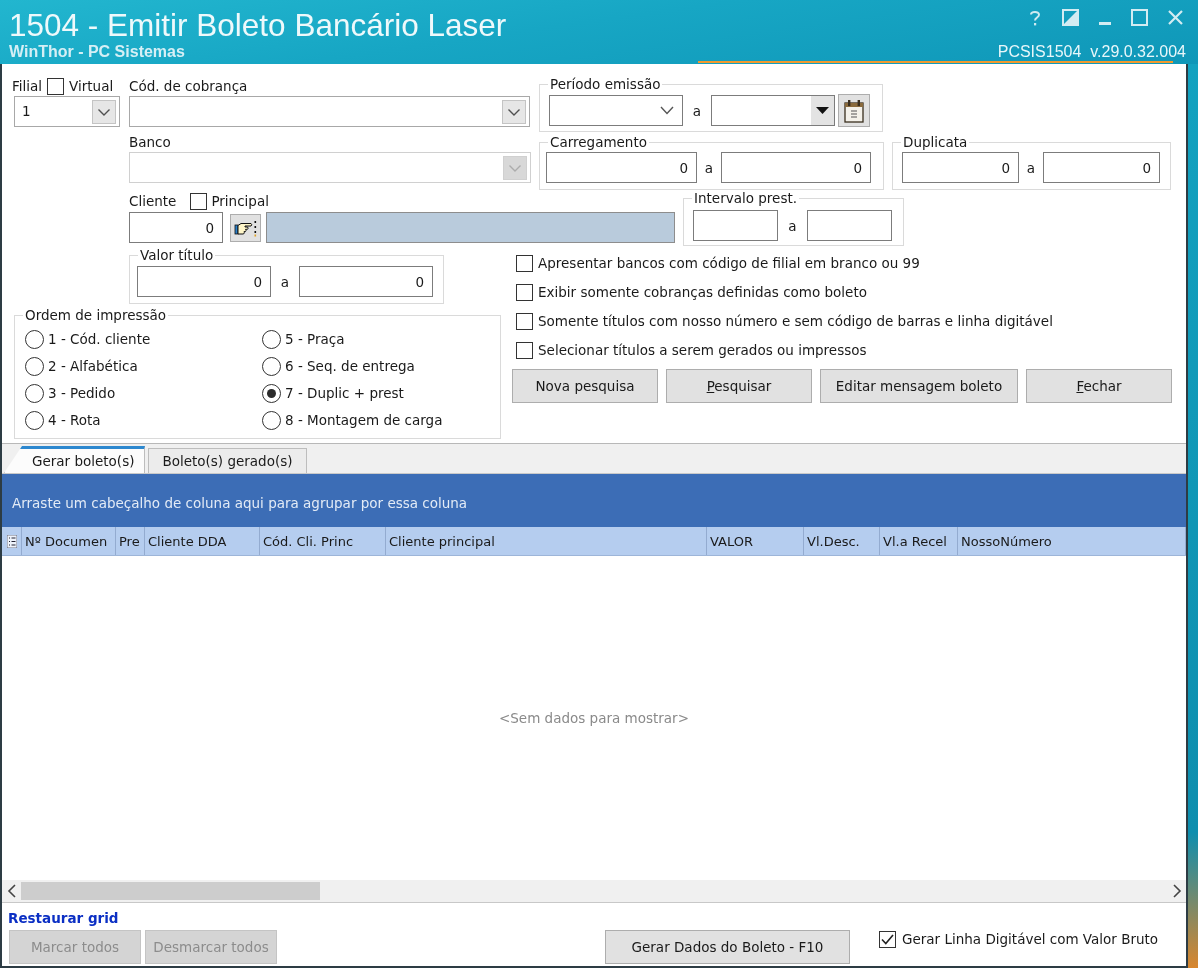 Image resolution: width=1198 pixels, height=968 pixels. I want to click on caret-down-icon, so click(822, 110).